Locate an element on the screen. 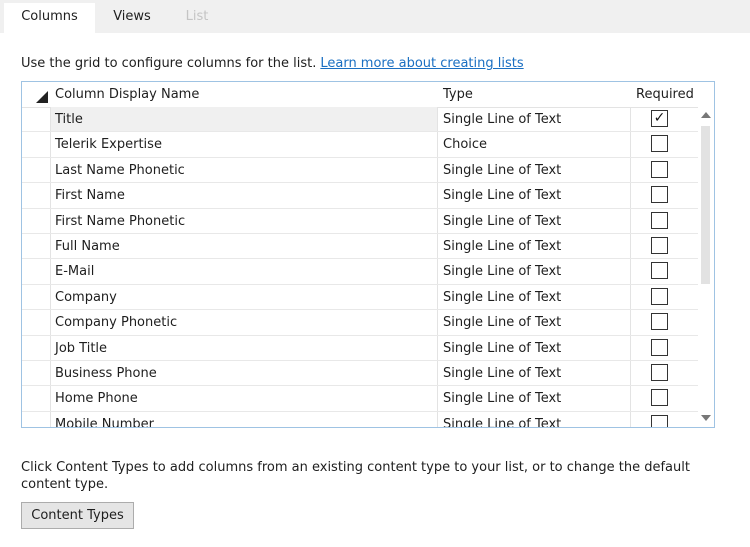 Image resolution: width=750 pixels, height=547 pixels. table-row: First Name Single Line of Text is located at coordinates (360, 196).